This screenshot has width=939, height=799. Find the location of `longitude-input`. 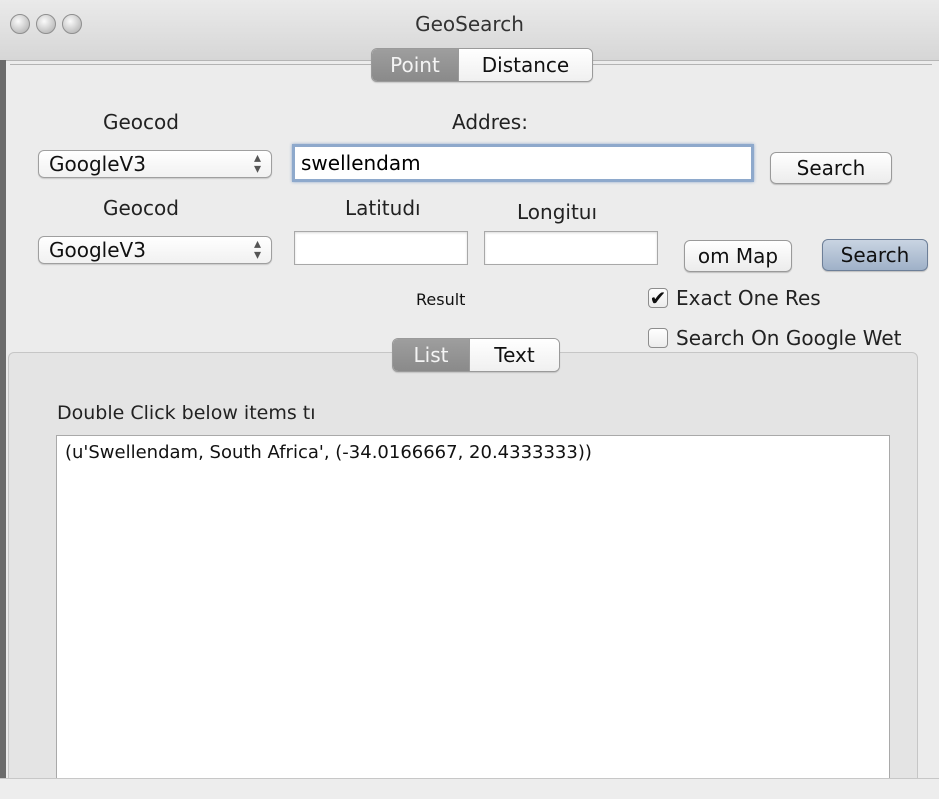

longitude-input is located at coordinates (571, 248).